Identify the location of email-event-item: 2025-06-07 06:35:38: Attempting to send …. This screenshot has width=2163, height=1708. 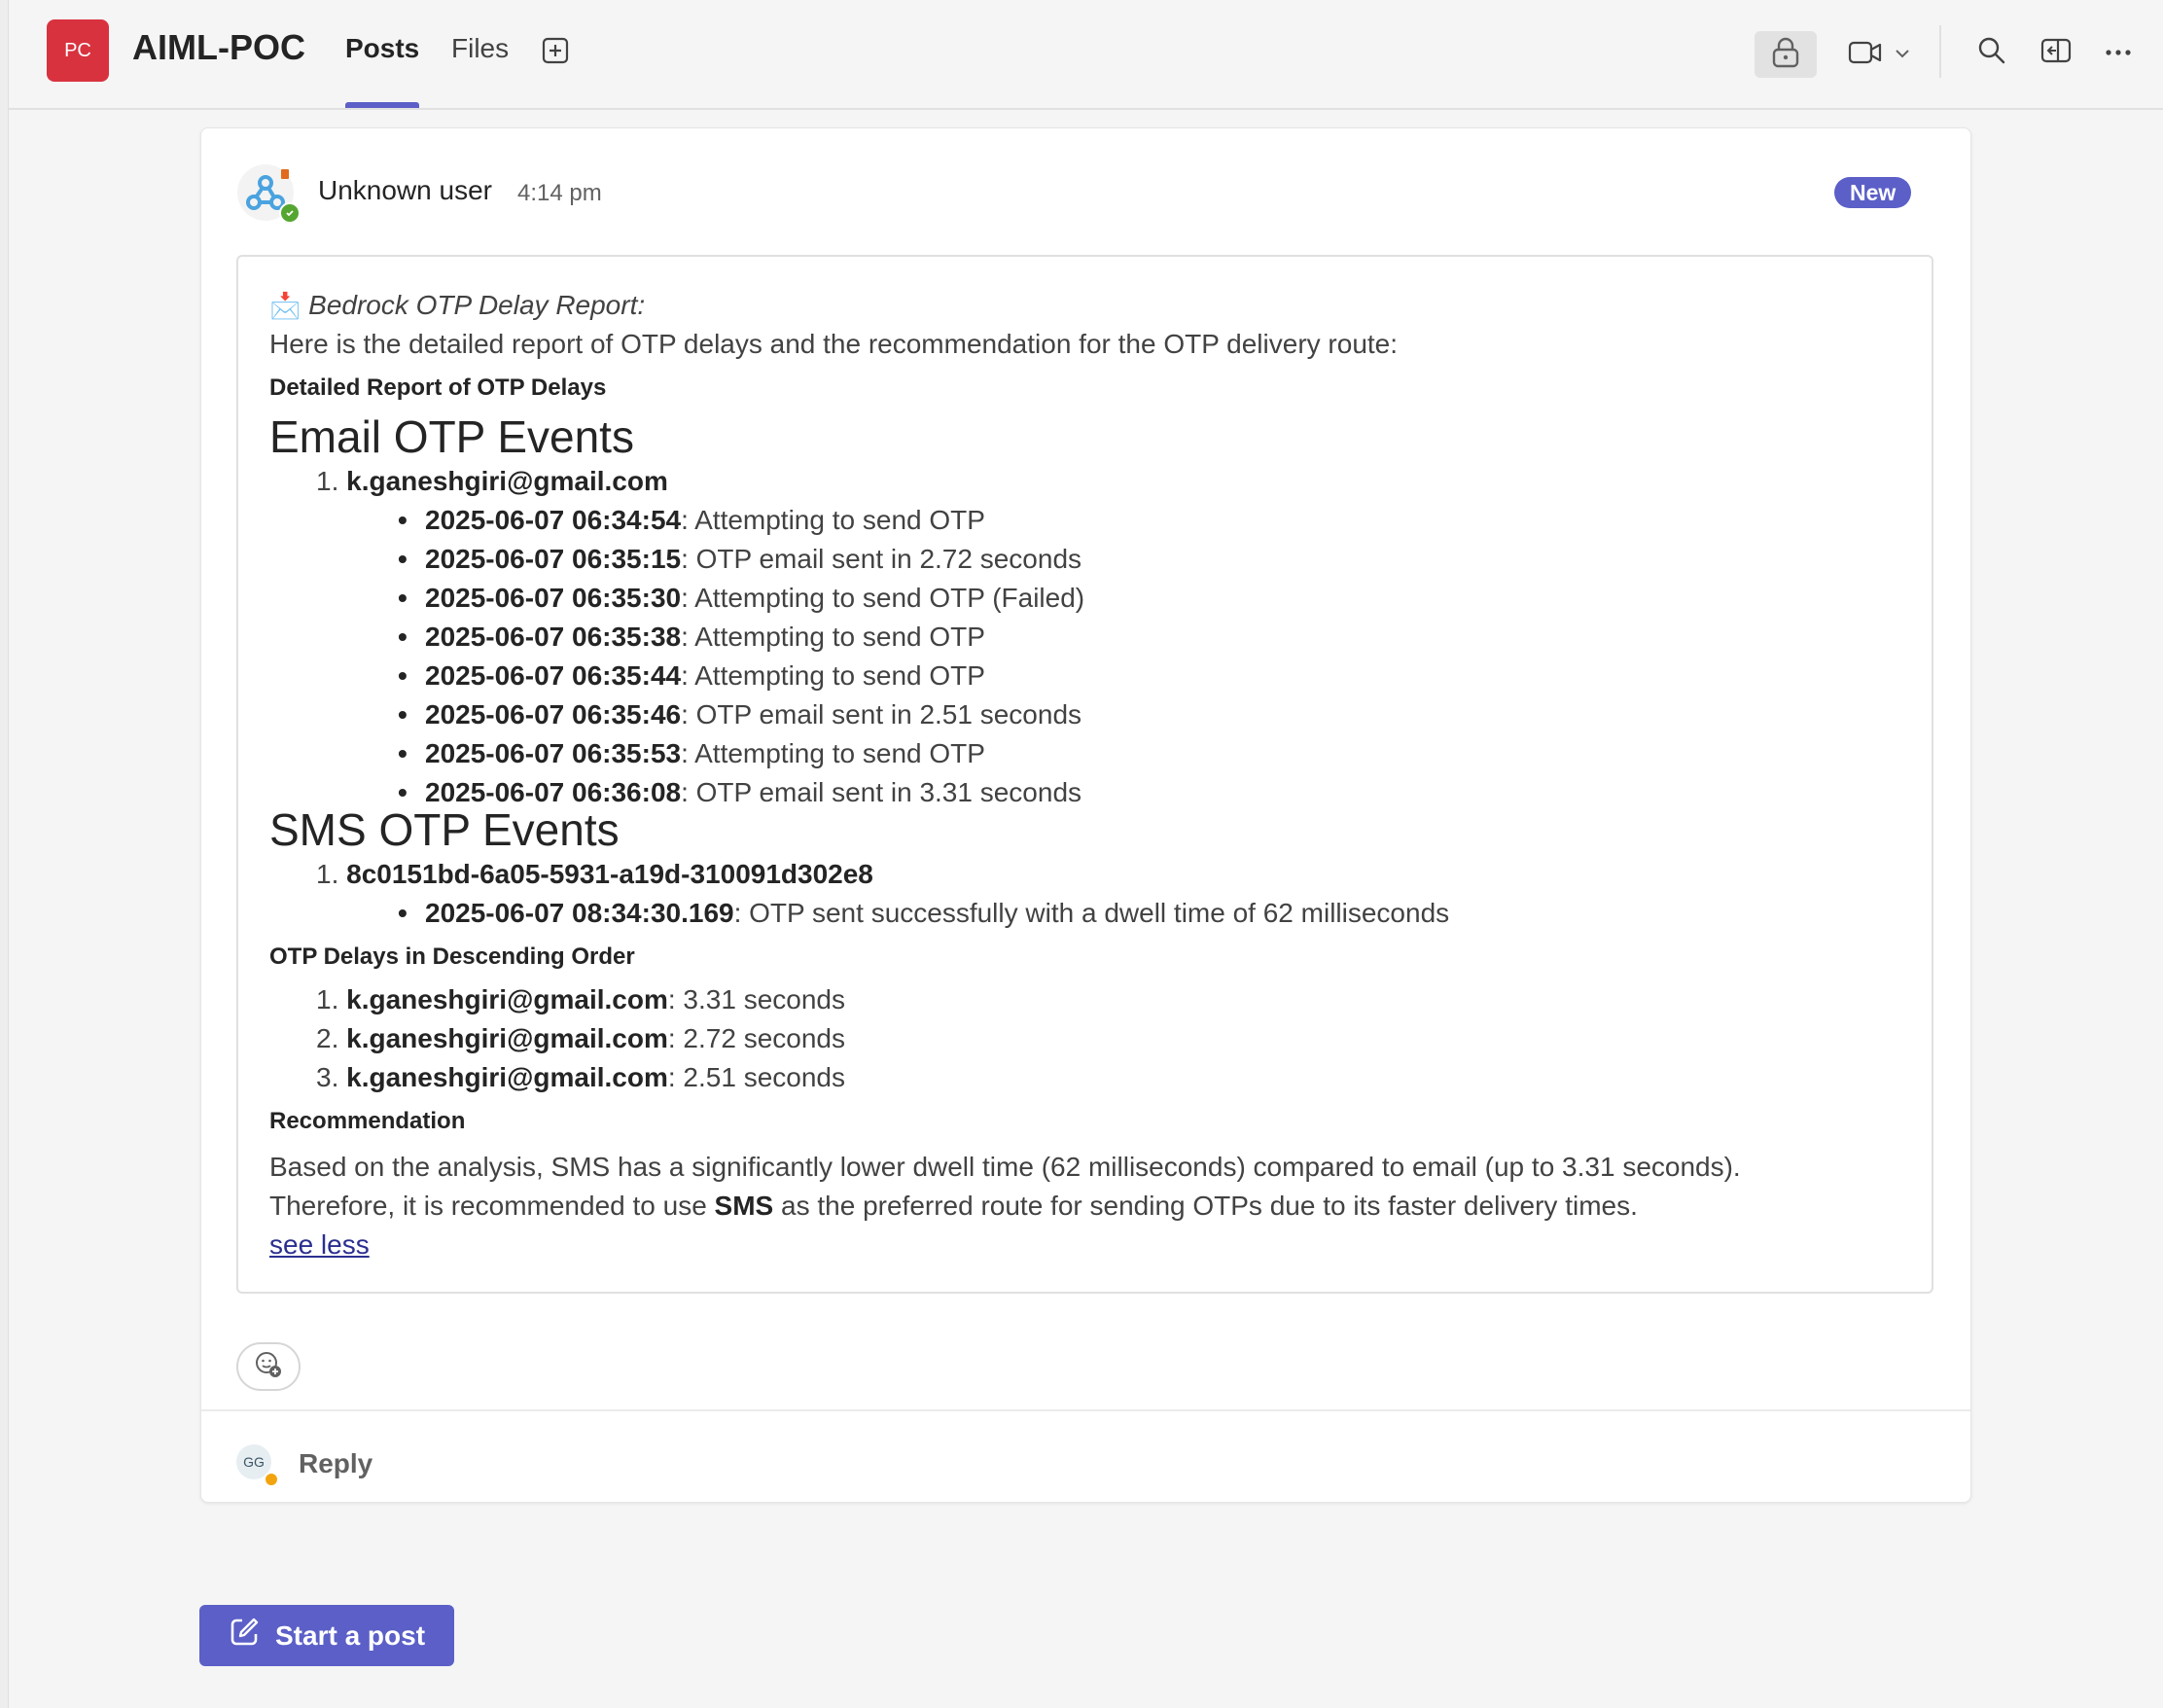
(691, 637).